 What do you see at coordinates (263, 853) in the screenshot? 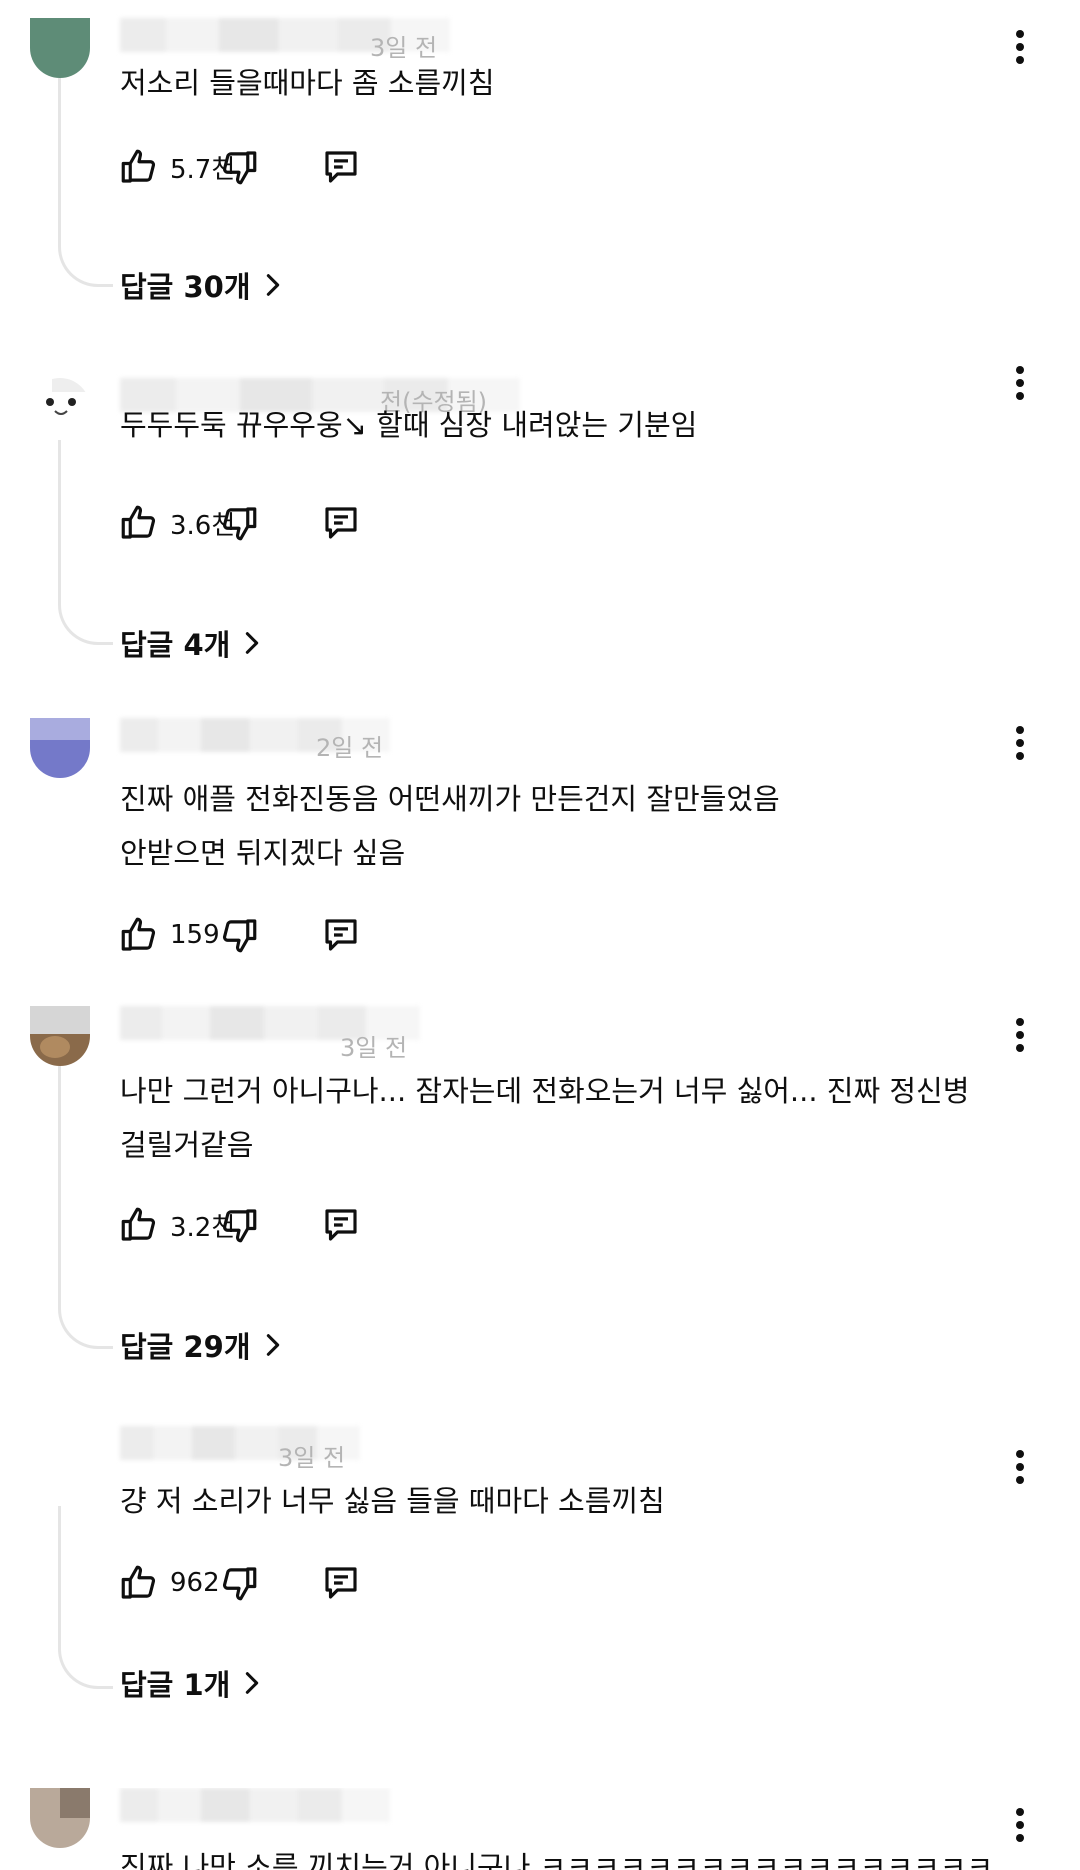
I see `comment-text-line: 안받으면 뒤지겠다 싶음` at bounding box center [263, 853].